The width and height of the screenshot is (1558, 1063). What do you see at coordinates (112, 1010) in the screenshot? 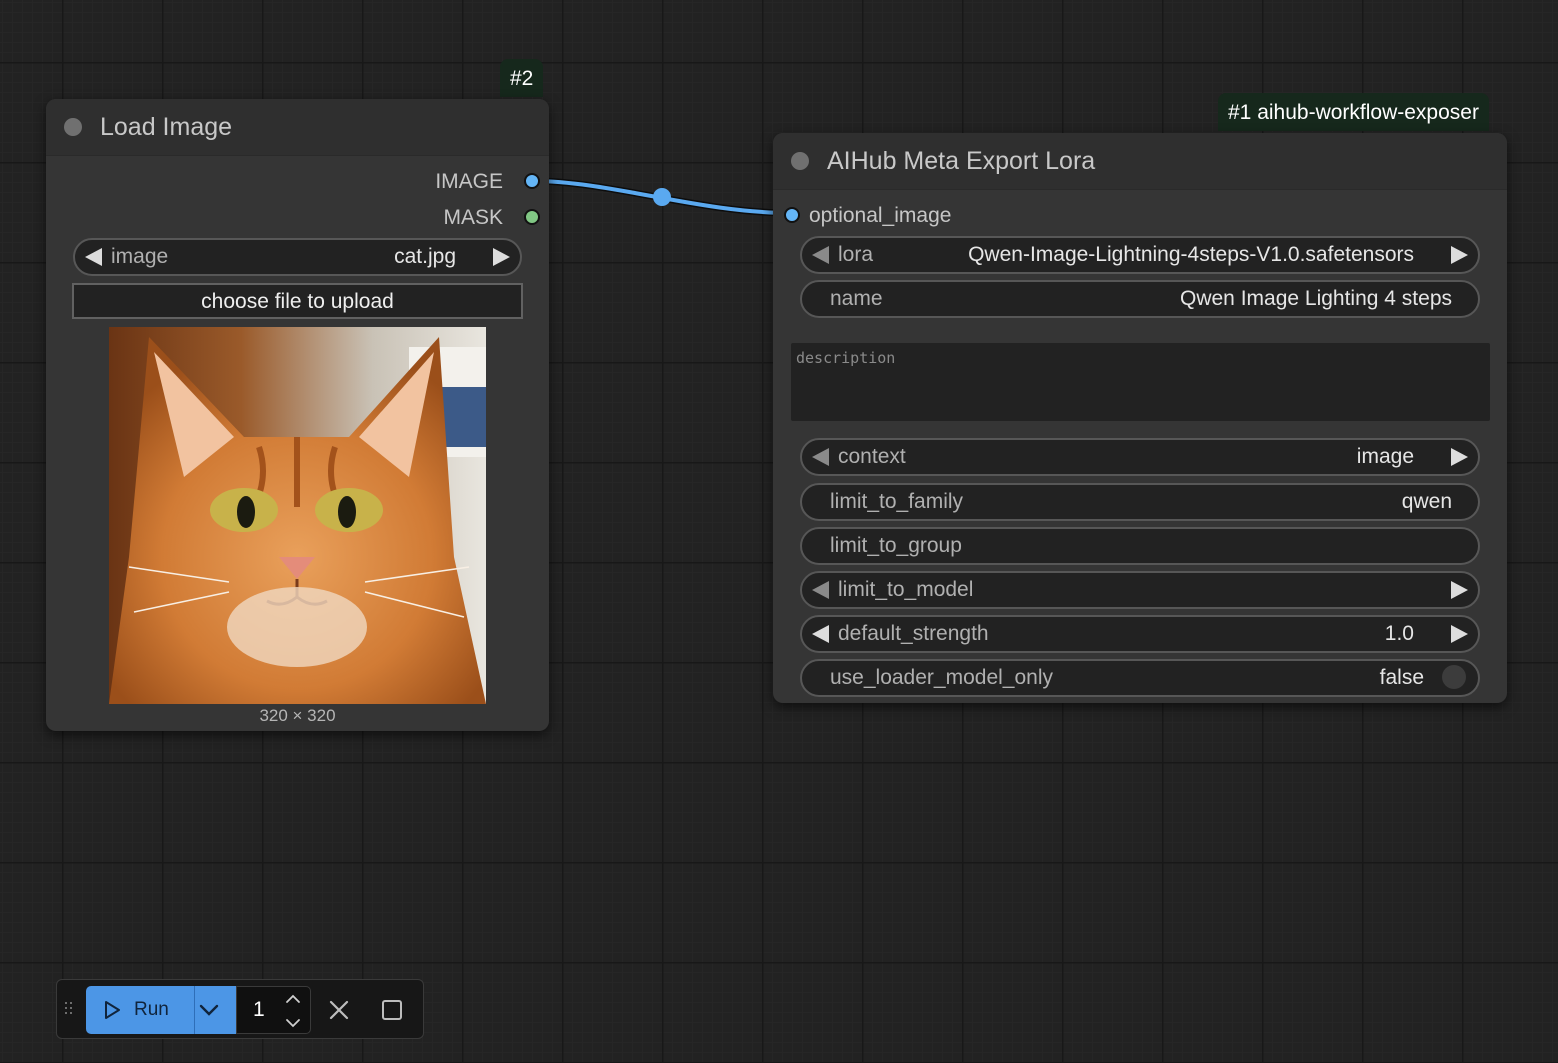
I see `play-icon` at bounding box center [112, 1010].